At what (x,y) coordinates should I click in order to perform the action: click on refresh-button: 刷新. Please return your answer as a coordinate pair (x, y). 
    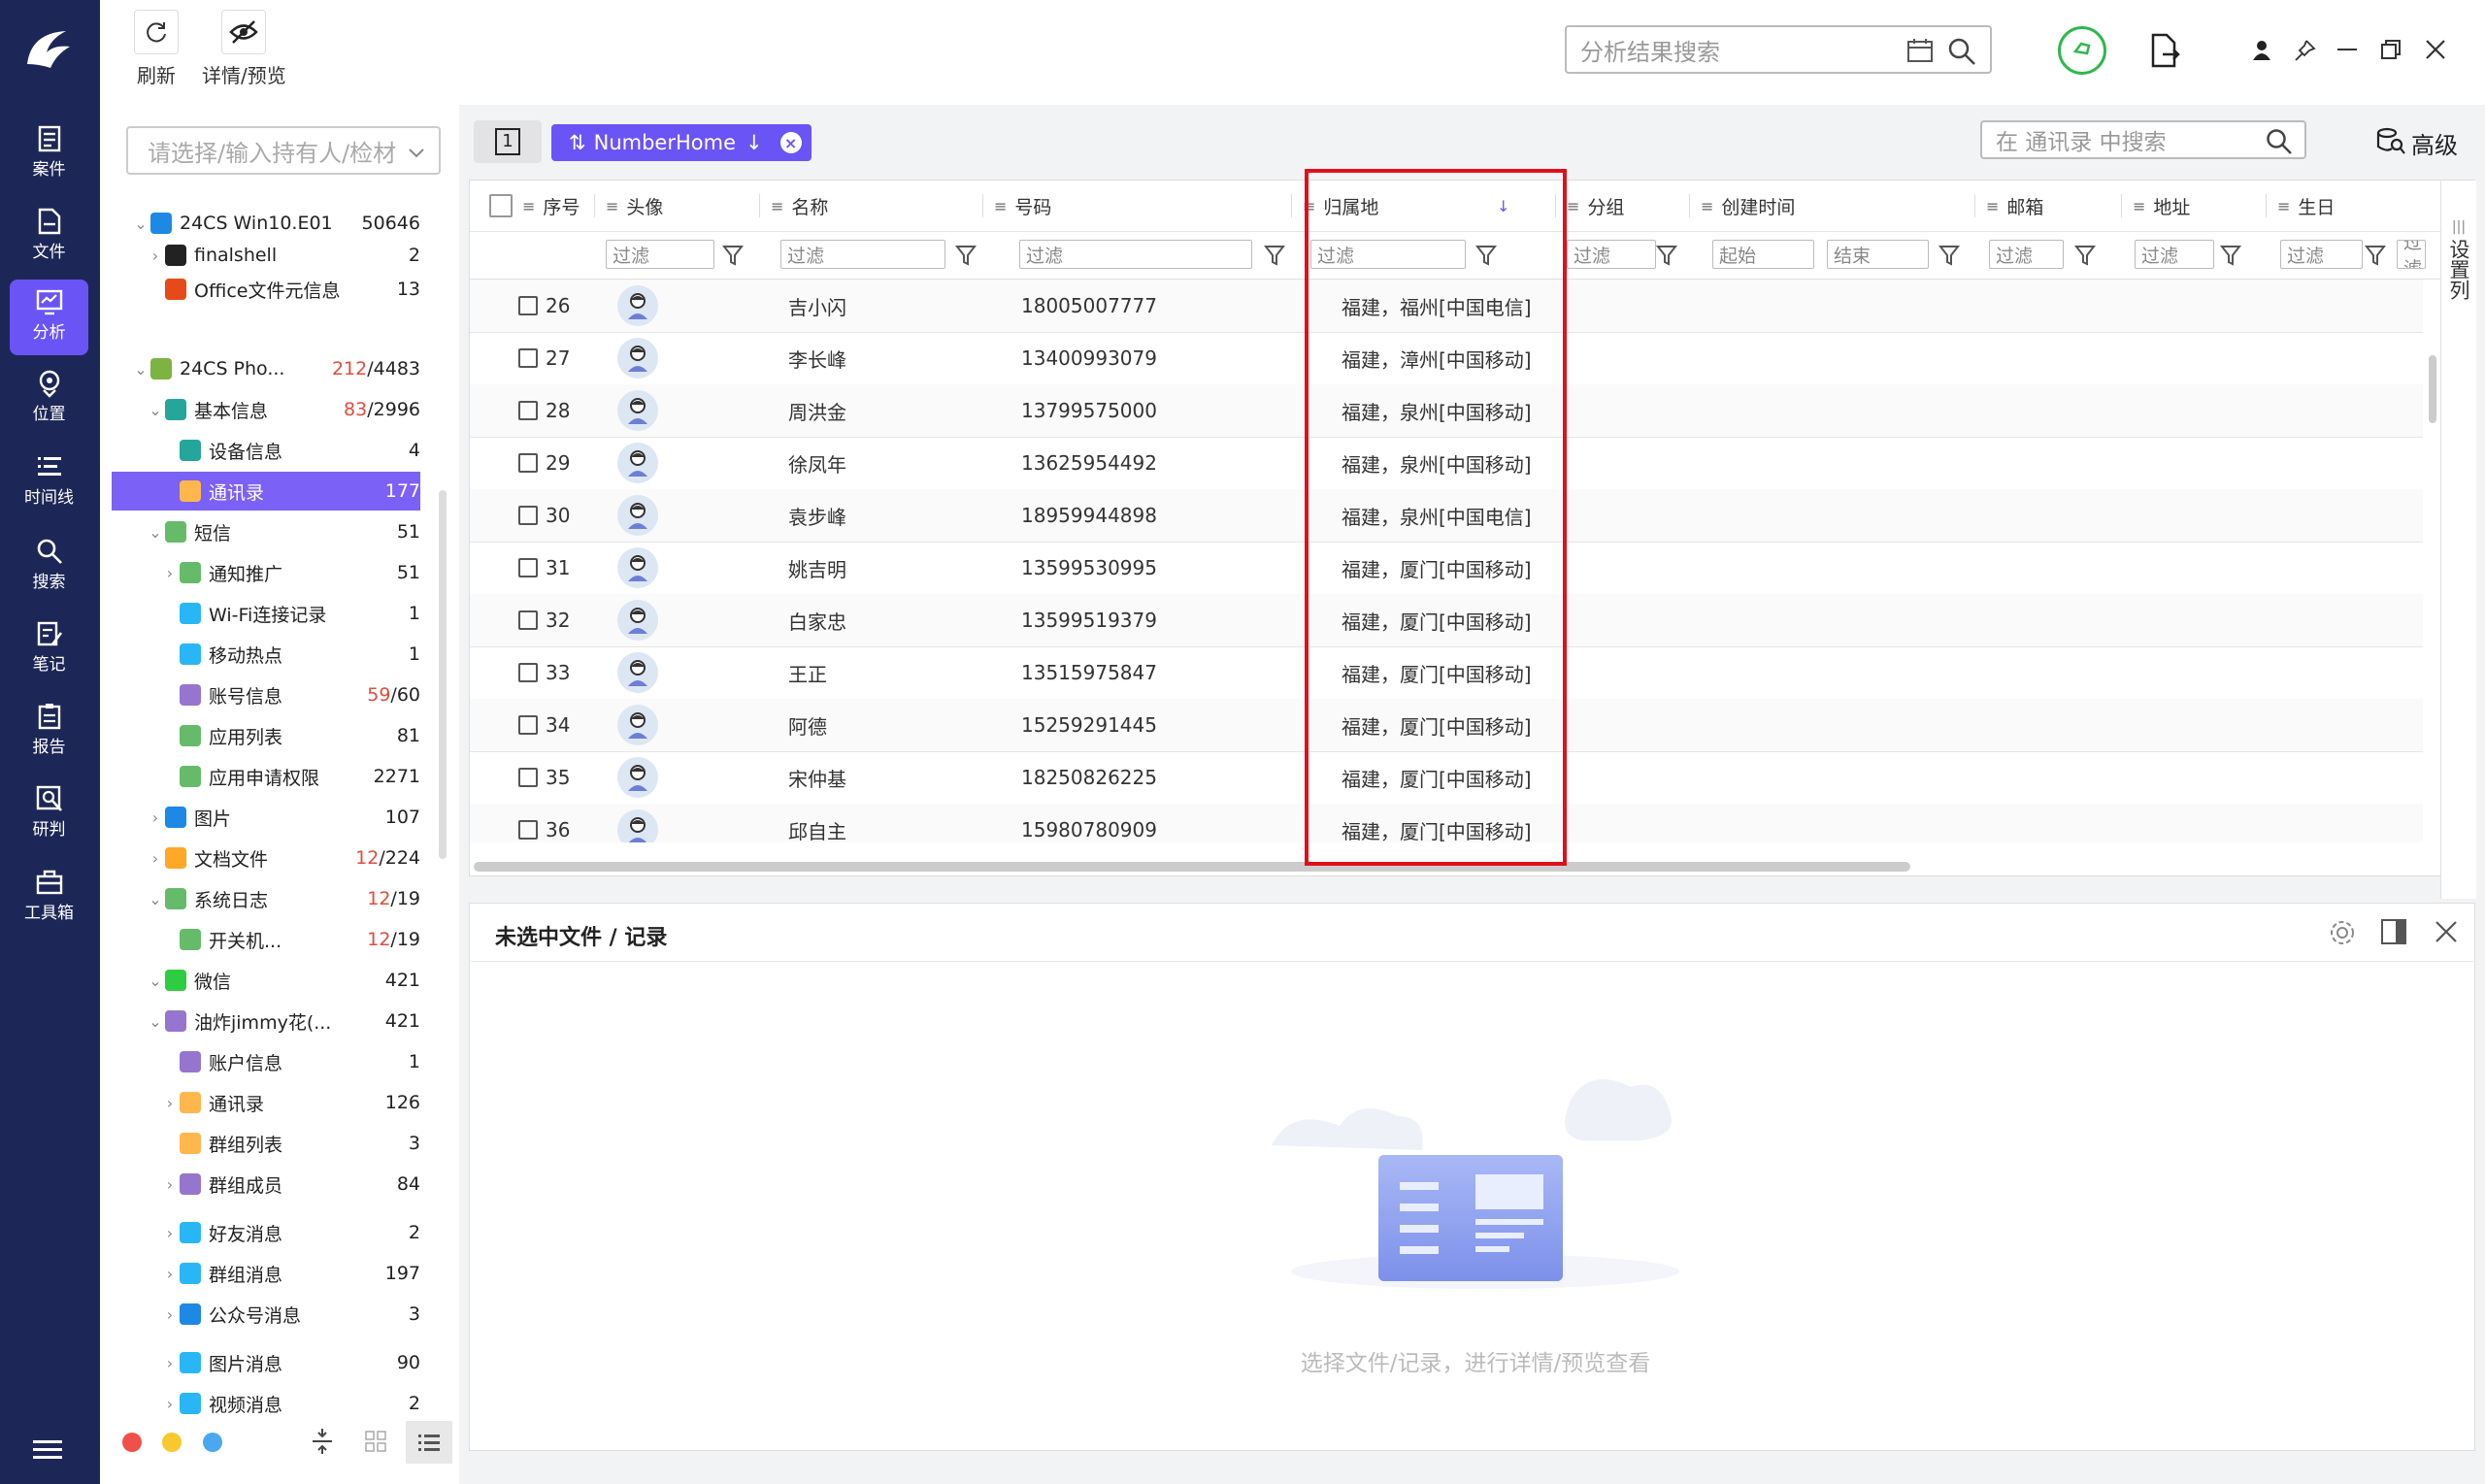
    Looking at the image, I should click on (156, 49).